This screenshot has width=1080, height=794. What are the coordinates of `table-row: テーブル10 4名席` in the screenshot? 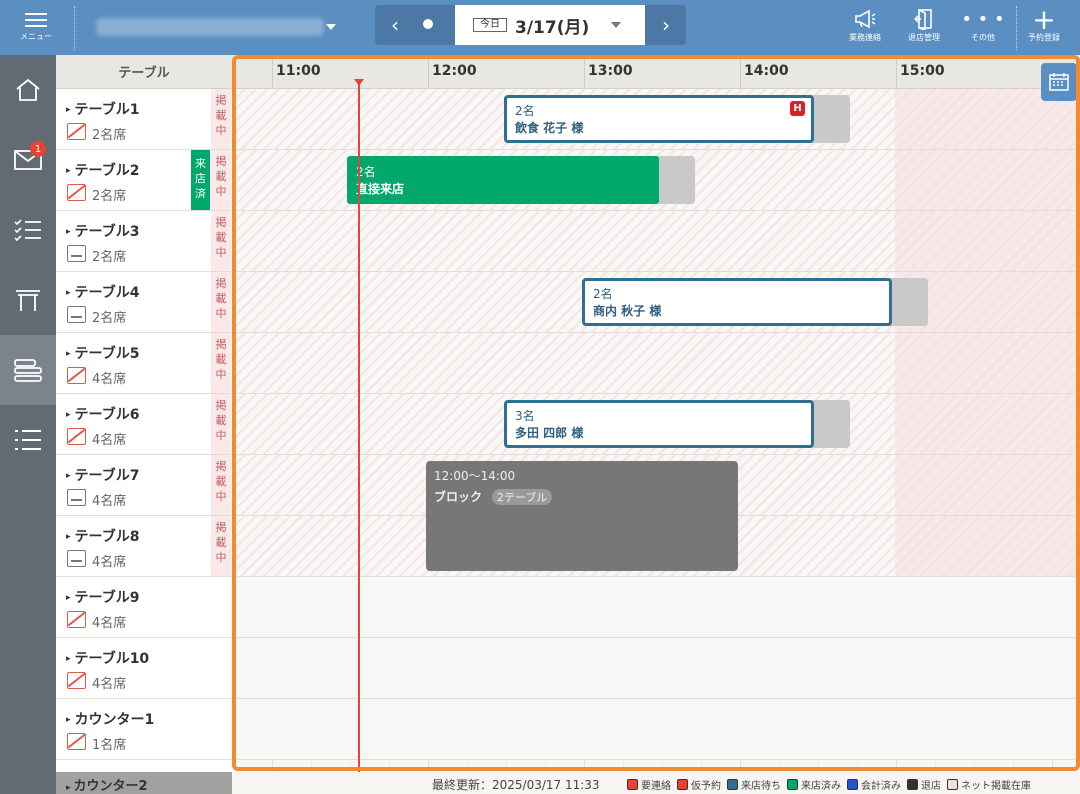 It's located at (144, 668).